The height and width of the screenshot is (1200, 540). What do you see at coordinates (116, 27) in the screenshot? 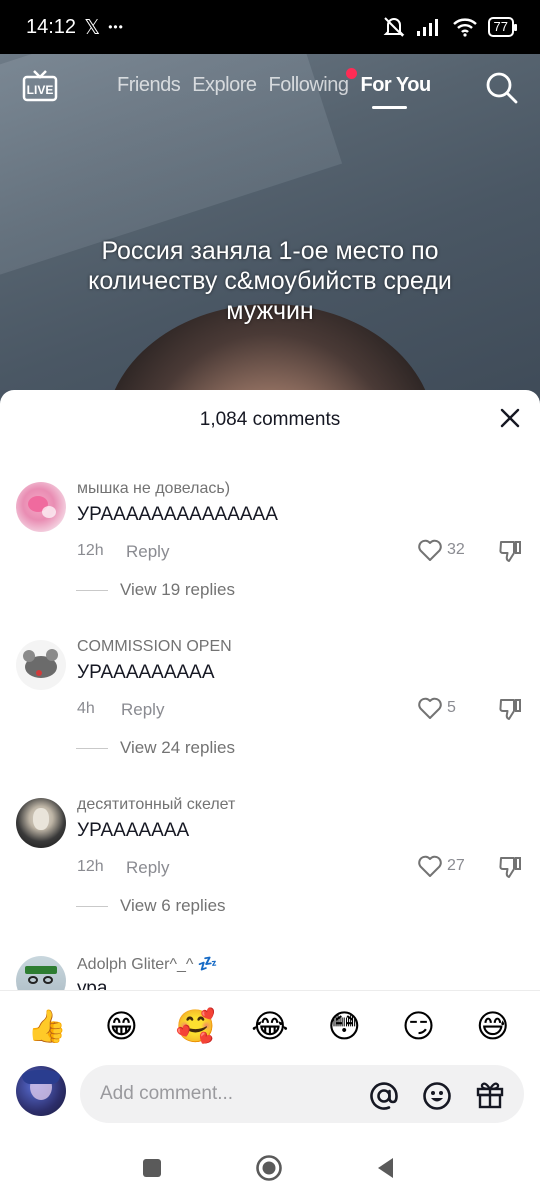
I see `more-notifications-icon: •••` at bounding box center [116, 27].